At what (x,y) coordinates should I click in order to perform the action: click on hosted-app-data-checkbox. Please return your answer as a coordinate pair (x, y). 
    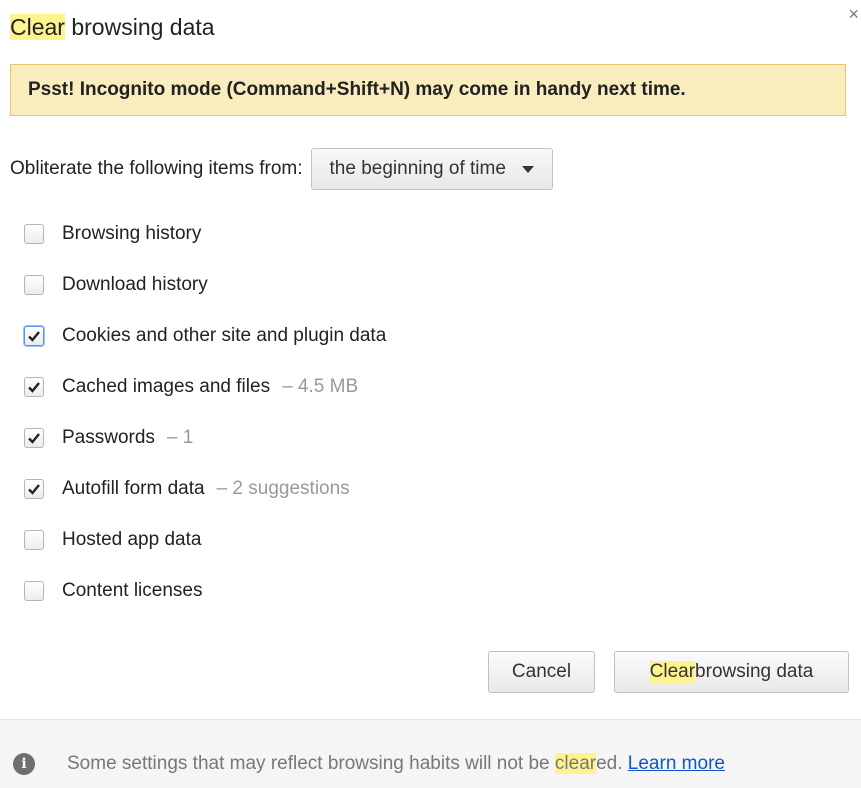
    Looking at the image, I should click on (34, 539).